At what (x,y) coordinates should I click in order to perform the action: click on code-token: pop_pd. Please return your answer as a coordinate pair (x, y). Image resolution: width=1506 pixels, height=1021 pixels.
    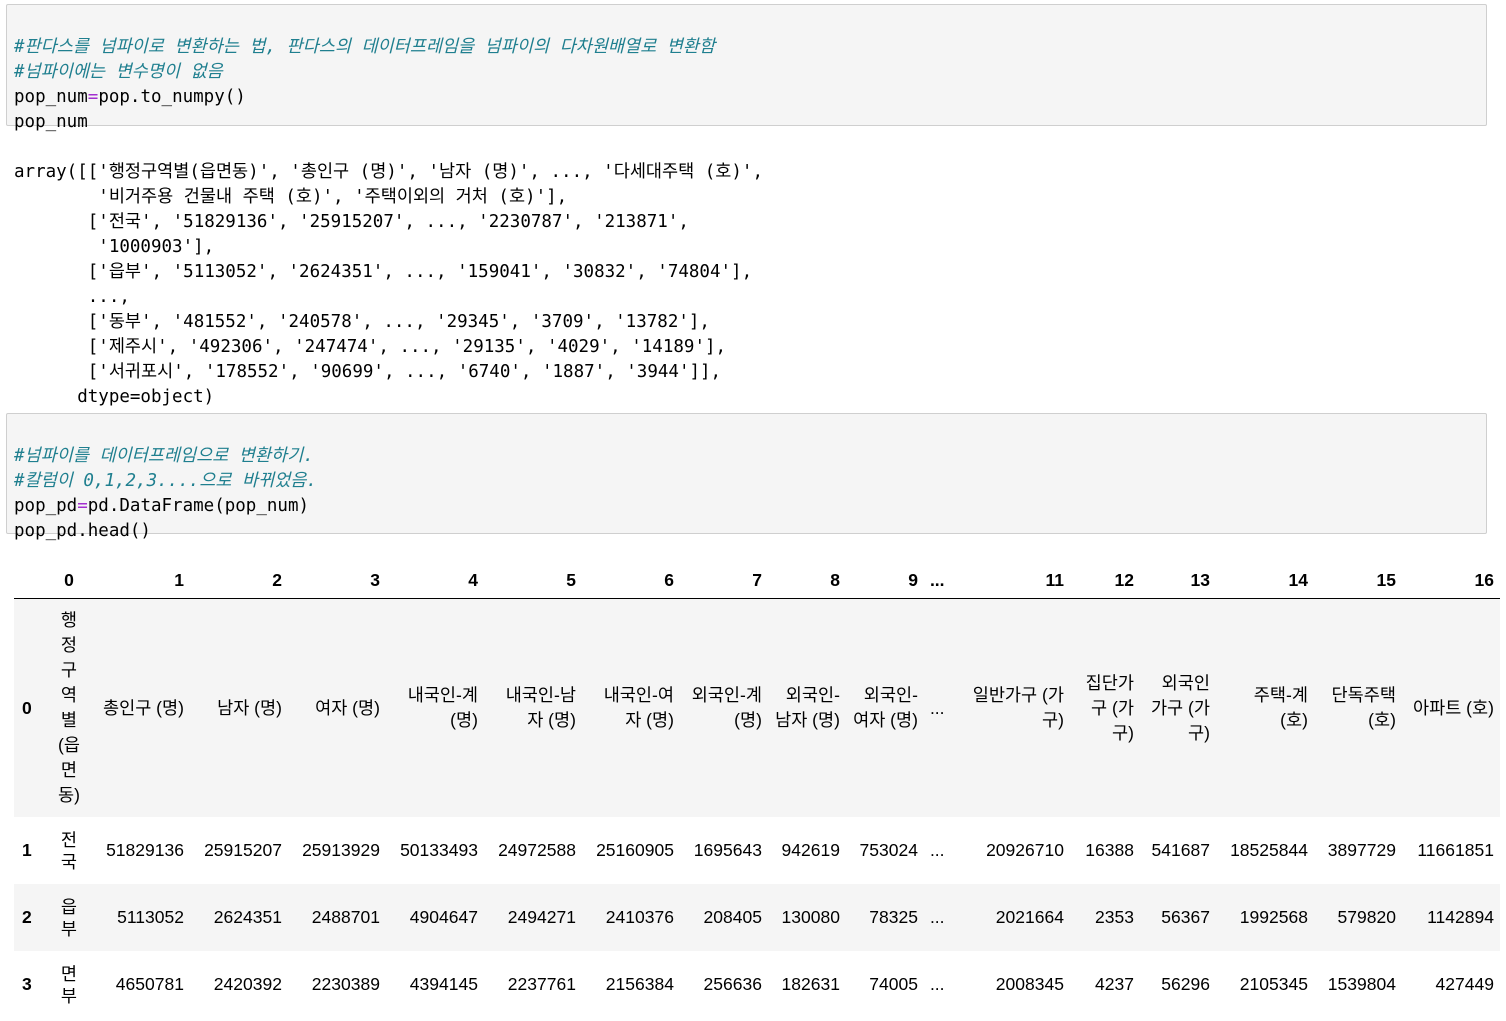
    Looking at the image, I should click on (46, 506).